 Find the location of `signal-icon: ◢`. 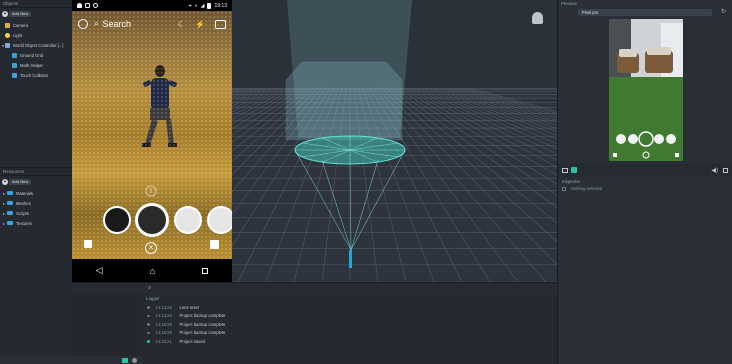

signal-icon: ◢ is located at coordinates (202, 5).